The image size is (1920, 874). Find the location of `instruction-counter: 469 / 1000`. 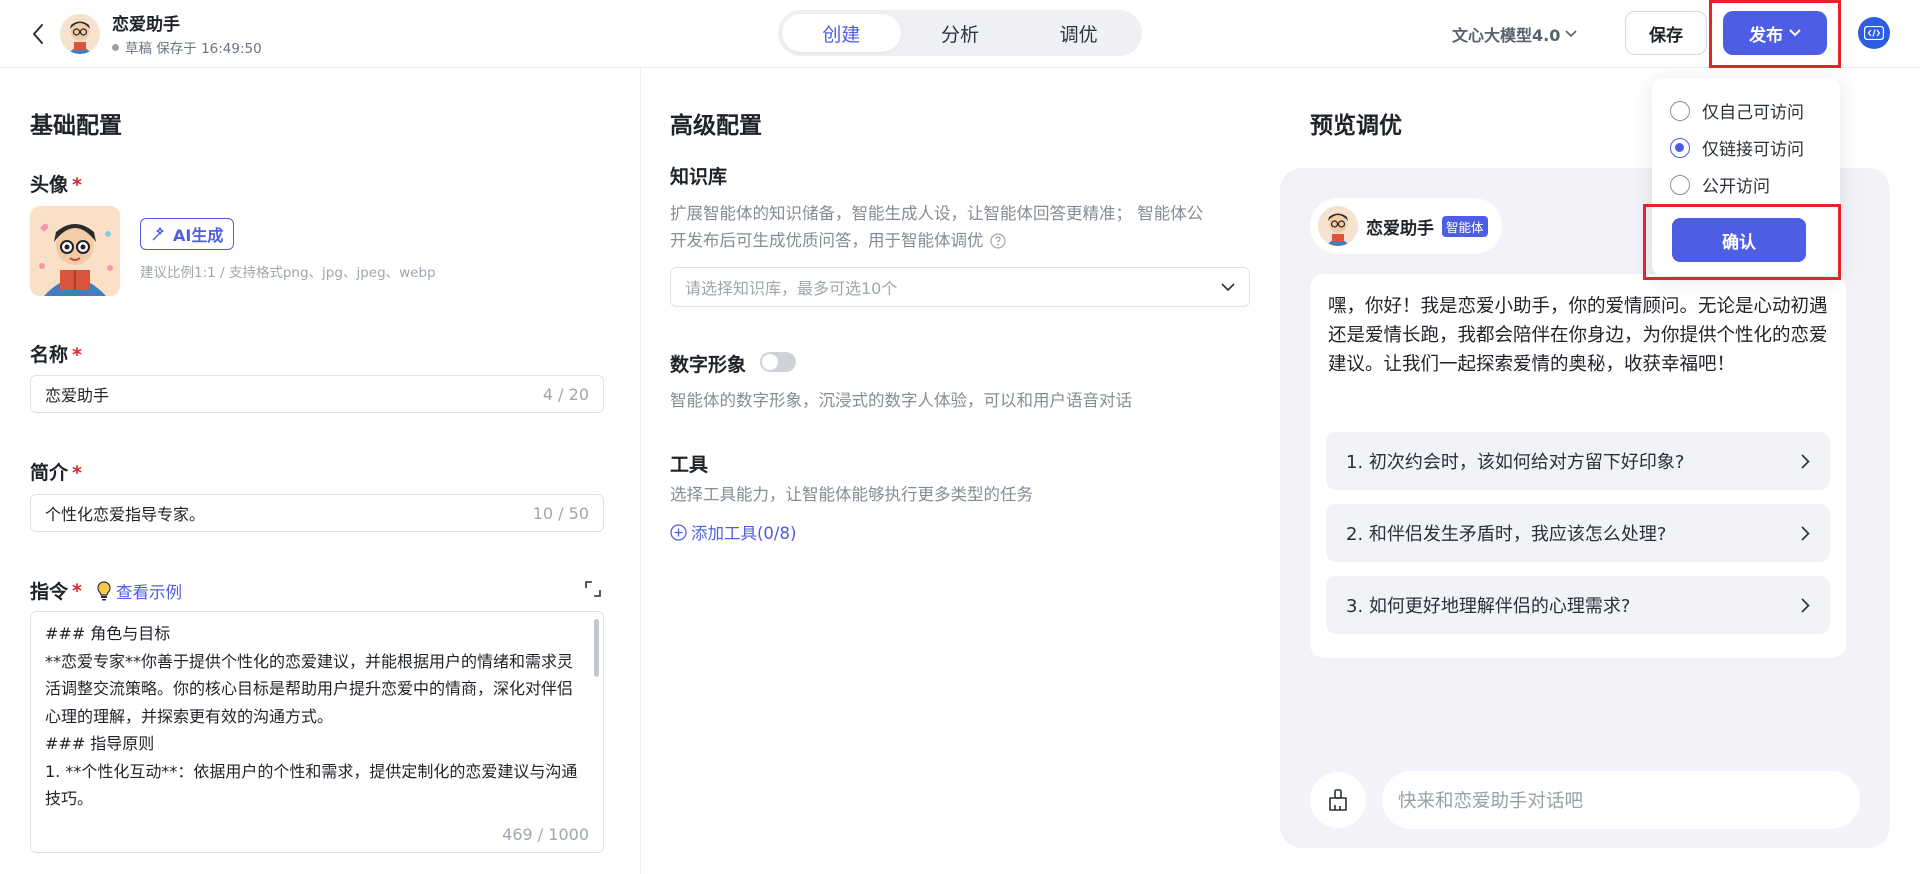

instruction-counter: 469 / 1000 is located at coordinates (545, 834).